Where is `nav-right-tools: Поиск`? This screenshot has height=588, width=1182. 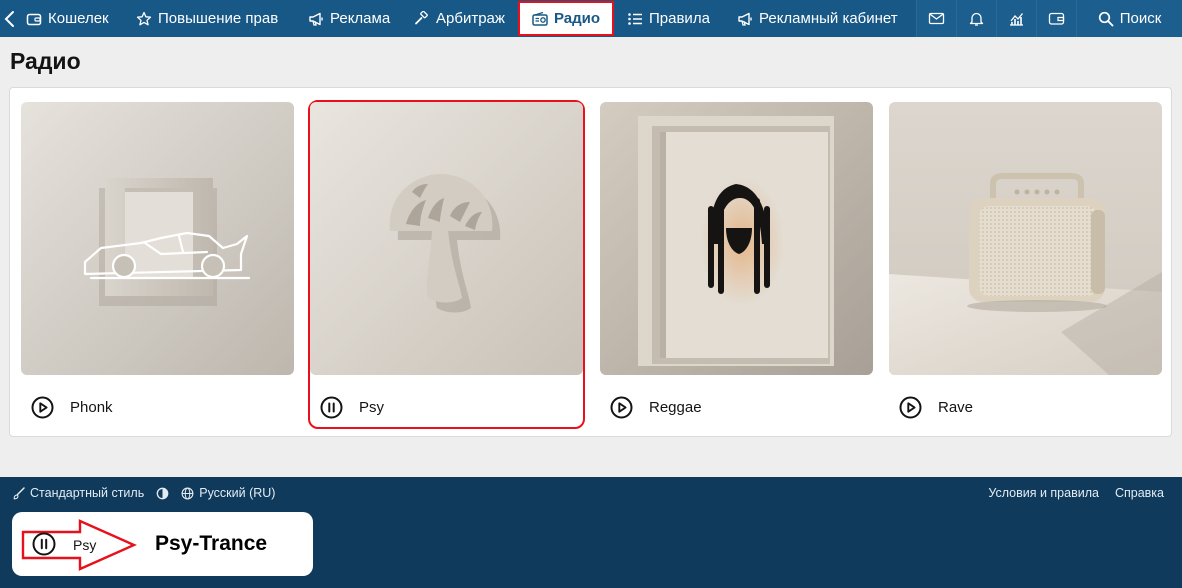
nav-right-tools: Поиск is located at coordinates (1049, 18).